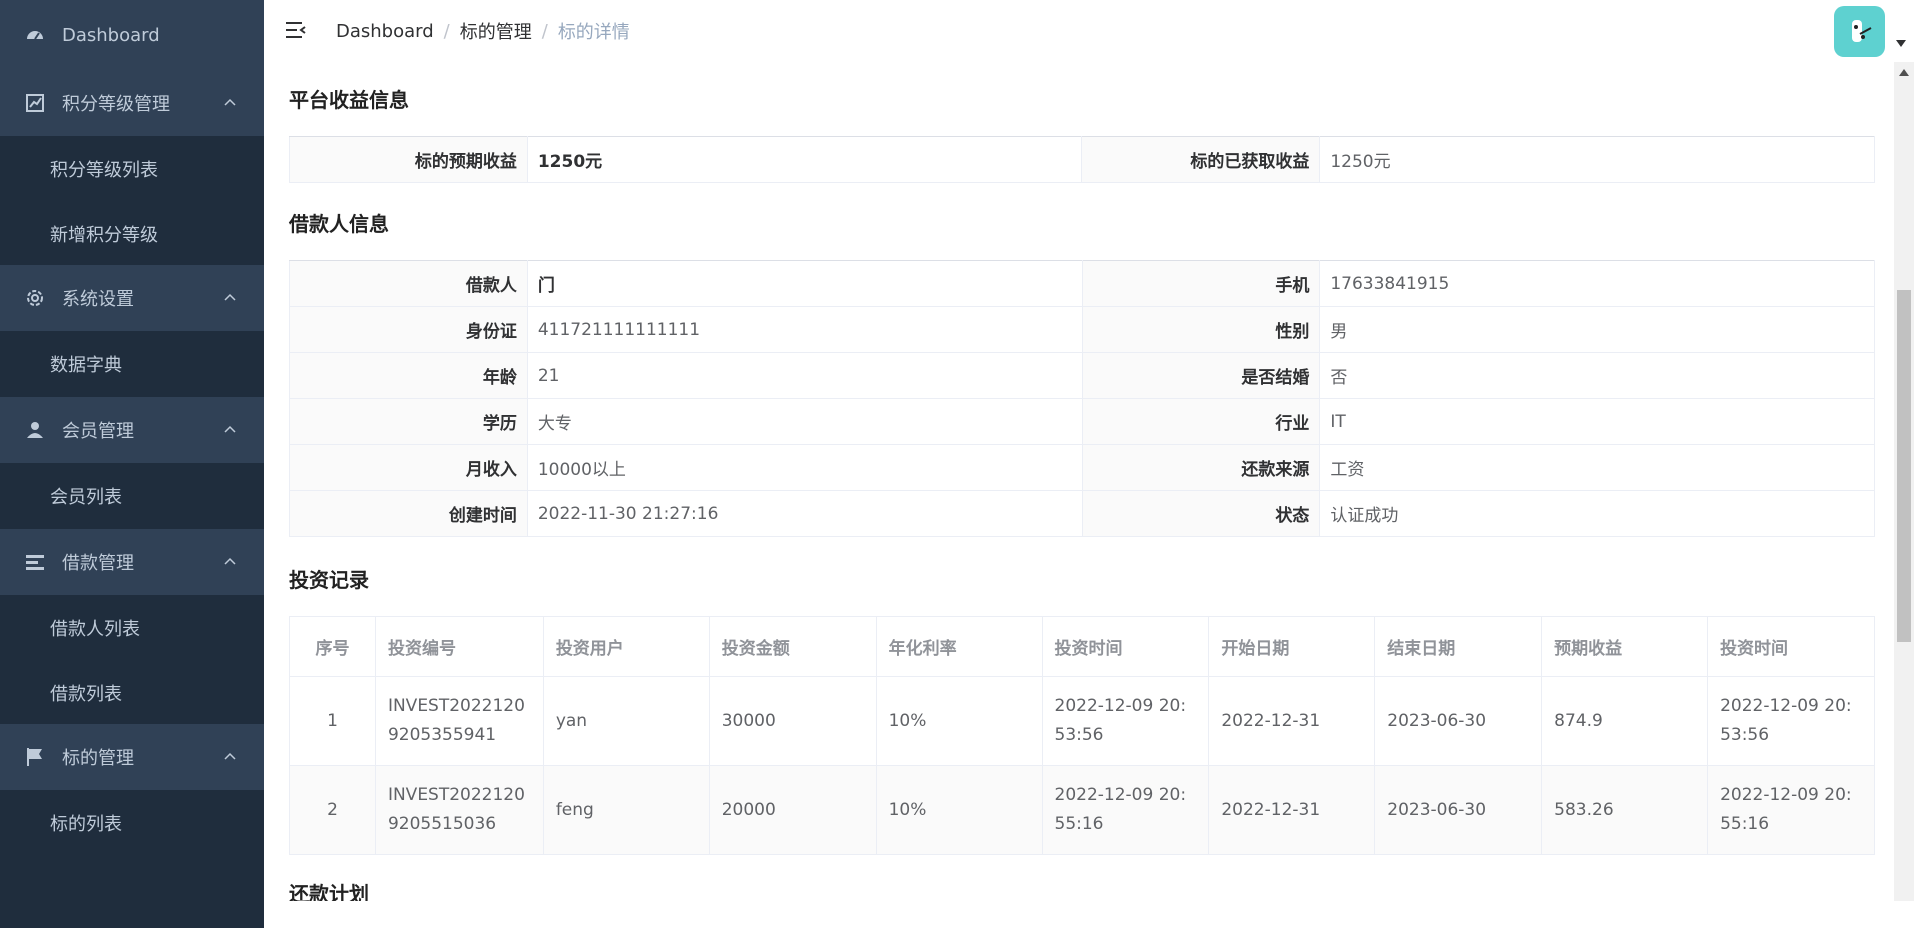 This screenshot has width=1914, height=928. What do you see at coordinates (296, 30) in the screenshot?
I see `hamburger-icon` at bounding box center [296, 30].